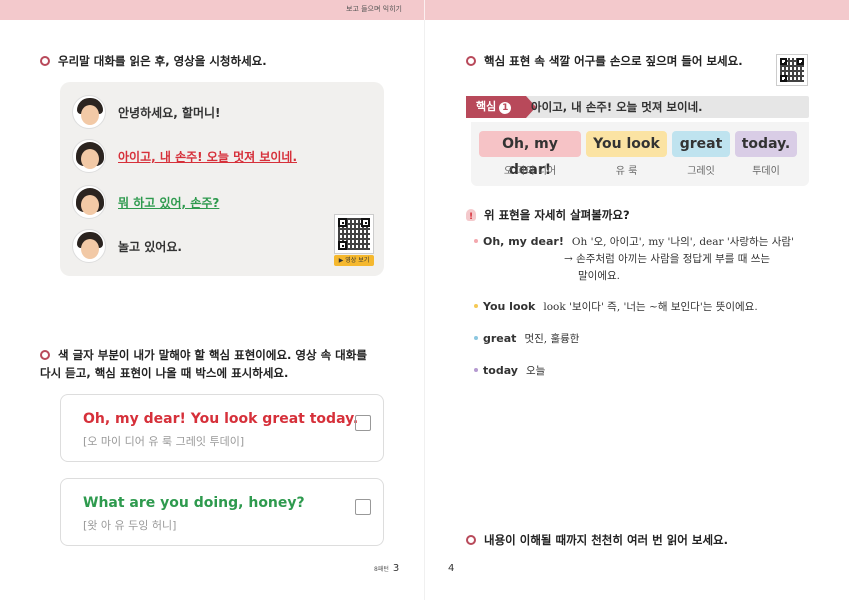 This screenshot has width=849, height=600. Describe the element at coordinates (701, 171) in the screenshot. I see `chunk-pronunciation: 그레잇` at that location.